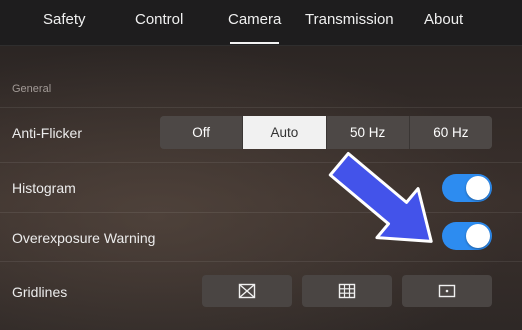 This screenshot has height=330, width=522. I want to click on settings-tab-bar: Safety Control Camera Transmission About, so click(261, 23).